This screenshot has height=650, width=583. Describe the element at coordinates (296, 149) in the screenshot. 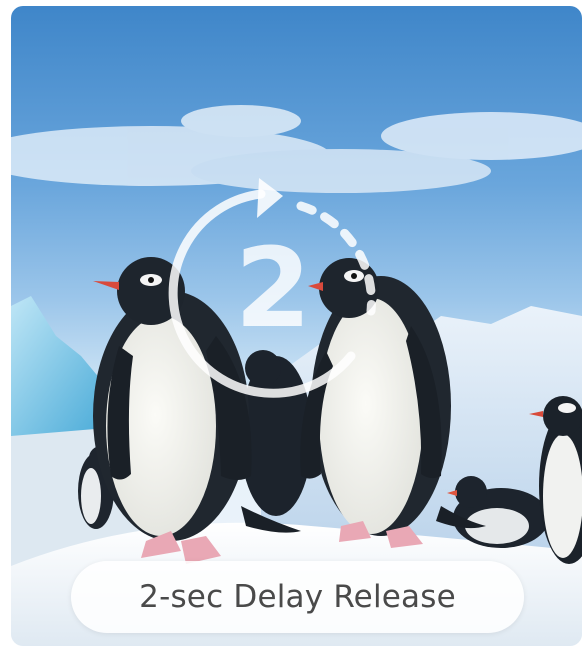

I see `clouds` at that location.